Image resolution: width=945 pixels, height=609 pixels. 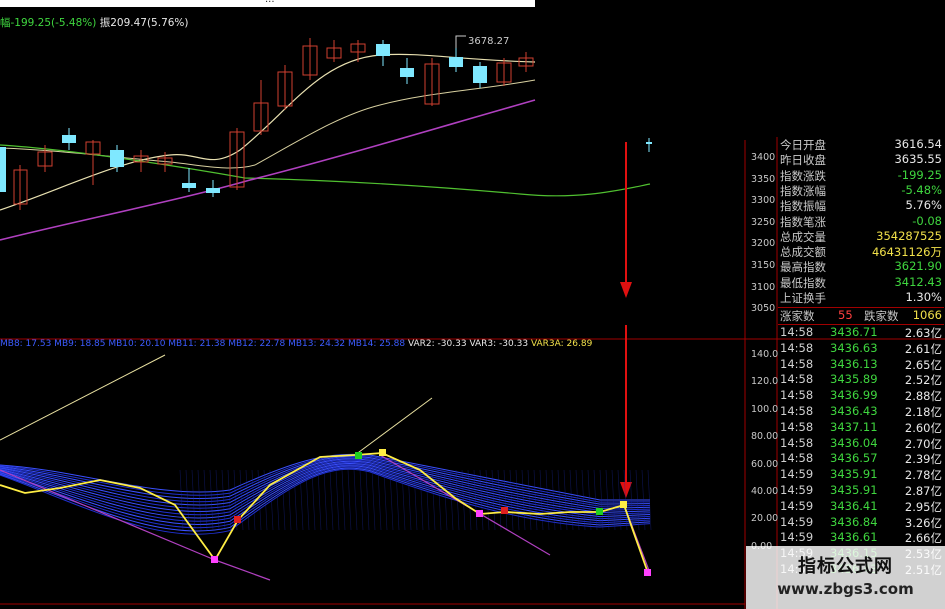 What do you see at coordinates (861, 205) in the screenshot?
I see `summary-row: 指数振幅 5.76%` at bounding box center [861, 205].